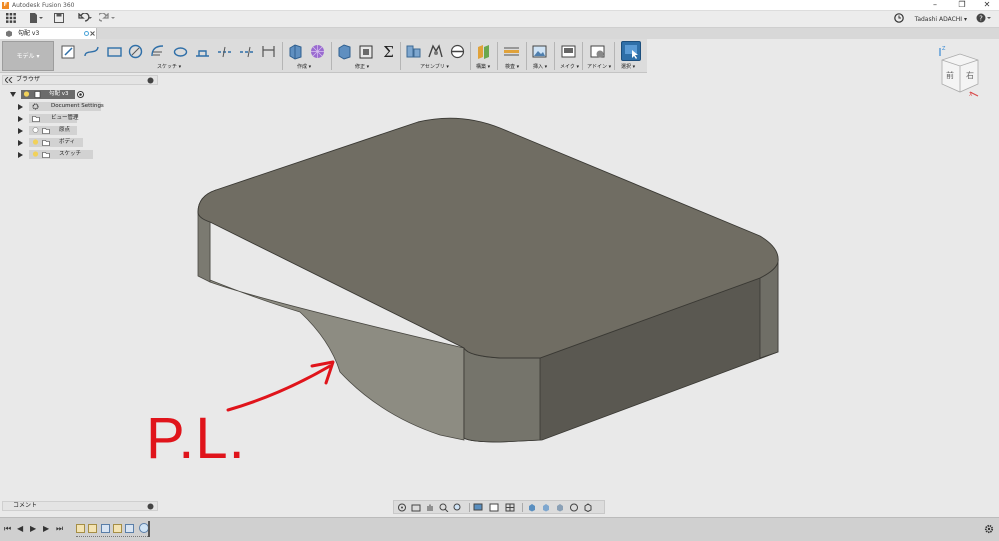  I want to click on timeline-track, so click(112, 536).